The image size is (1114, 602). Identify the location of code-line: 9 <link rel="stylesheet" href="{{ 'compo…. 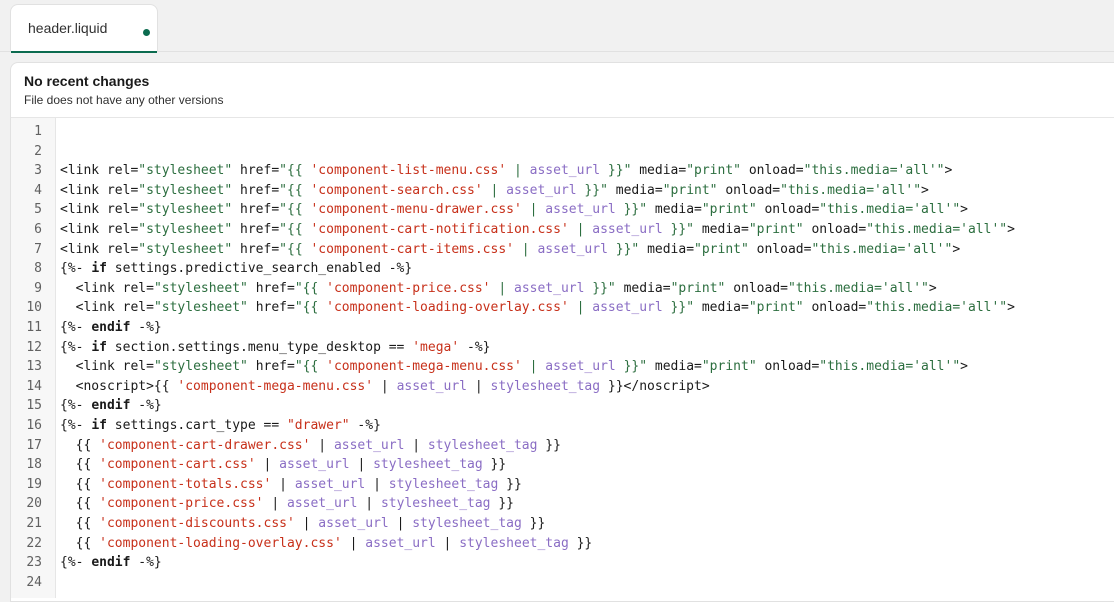
(561, 289).